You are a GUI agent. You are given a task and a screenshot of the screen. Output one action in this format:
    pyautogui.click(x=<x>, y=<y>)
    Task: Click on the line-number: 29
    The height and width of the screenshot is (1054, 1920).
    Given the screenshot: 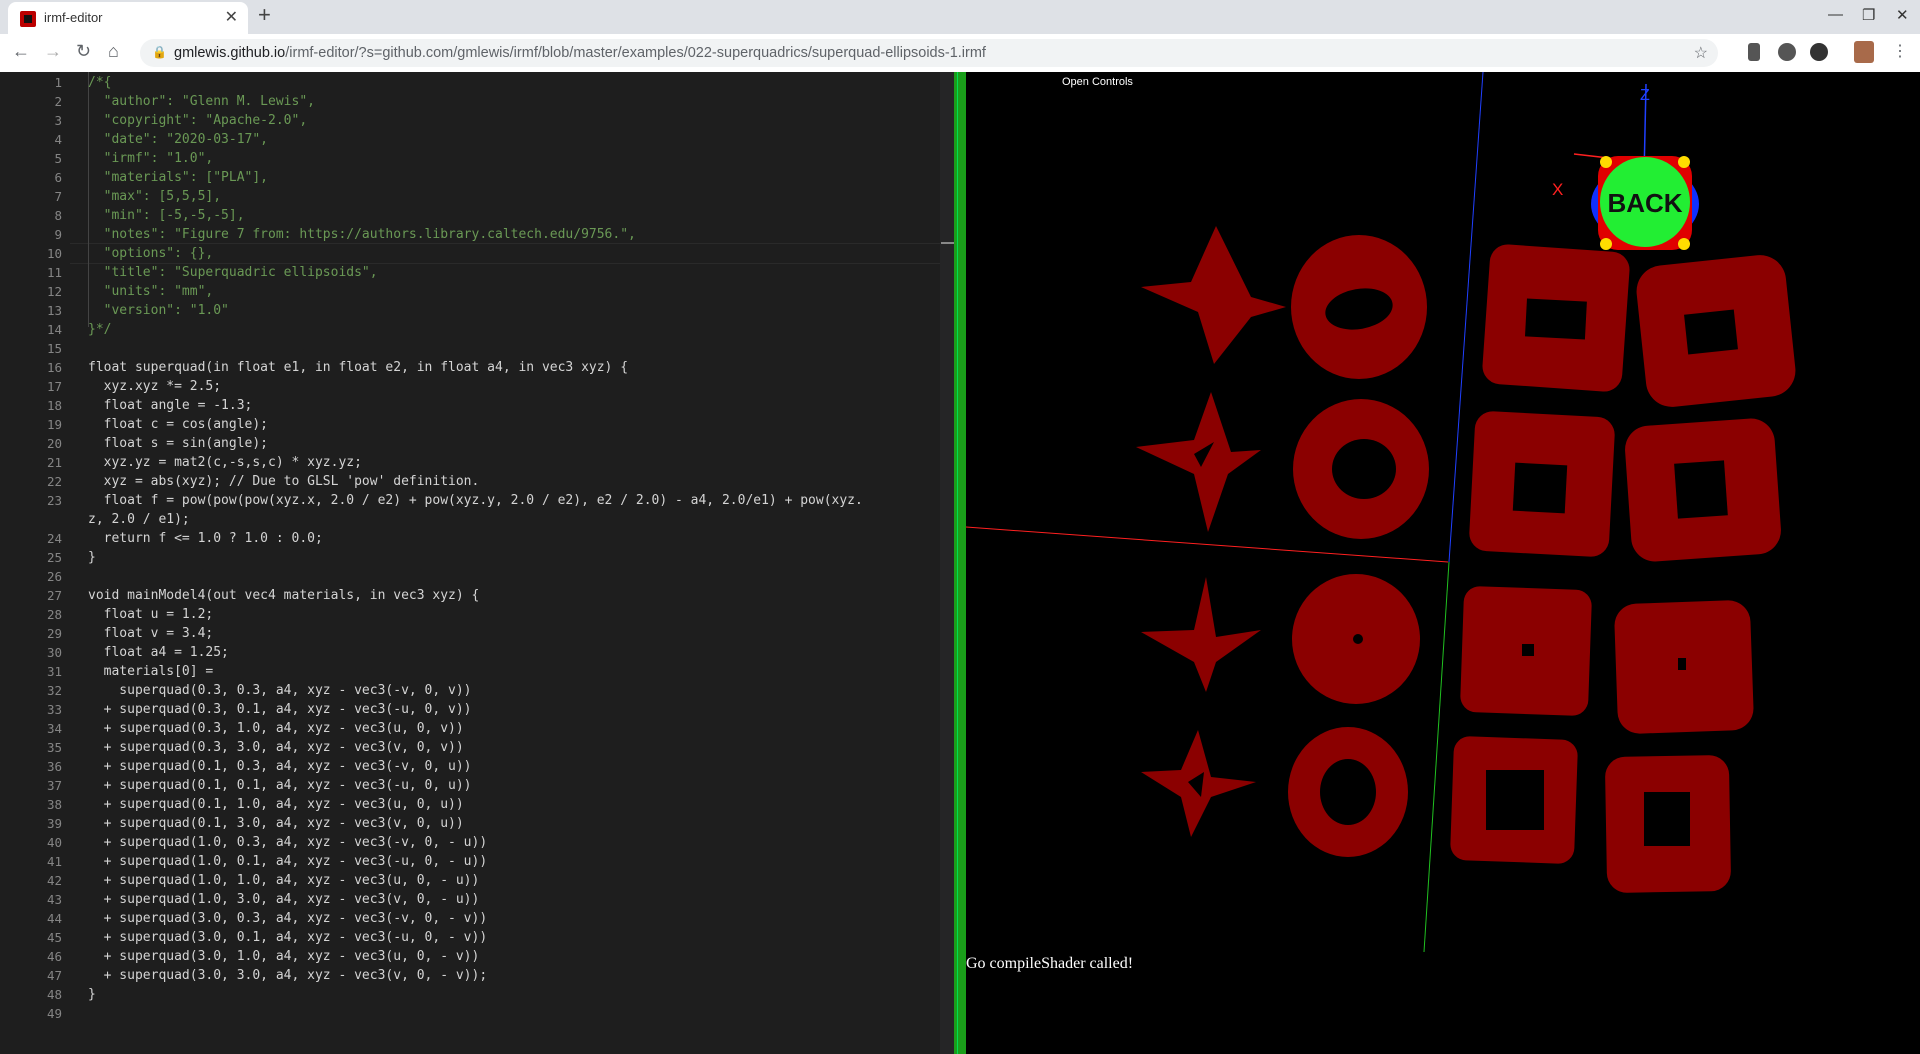 What is the action you would take?
    pyautogui.click(x=54, y=633)
    